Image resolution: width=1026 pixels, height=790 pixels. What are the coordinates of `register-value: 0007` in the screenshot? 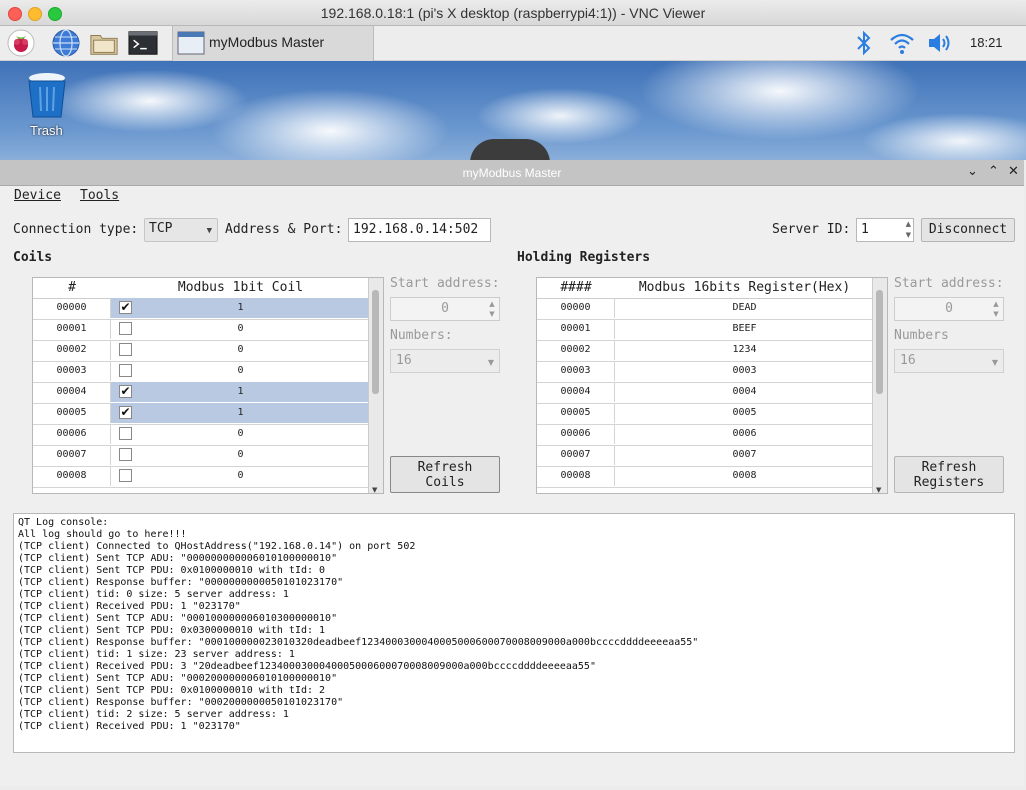 It's located at (744, 455).